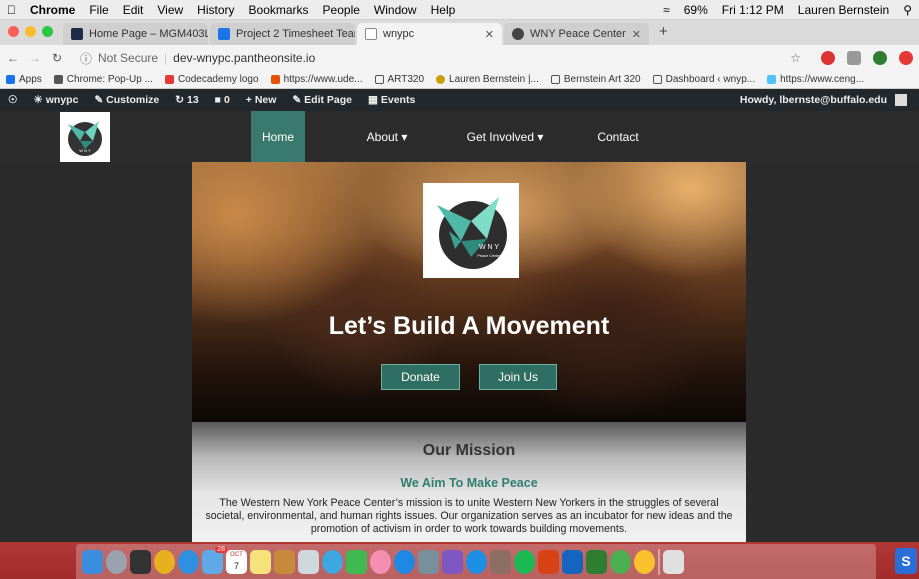 The width and height of the screenshot is (919, 579). I want to click on wp-updates: ↻ 13, so click(186, 100).